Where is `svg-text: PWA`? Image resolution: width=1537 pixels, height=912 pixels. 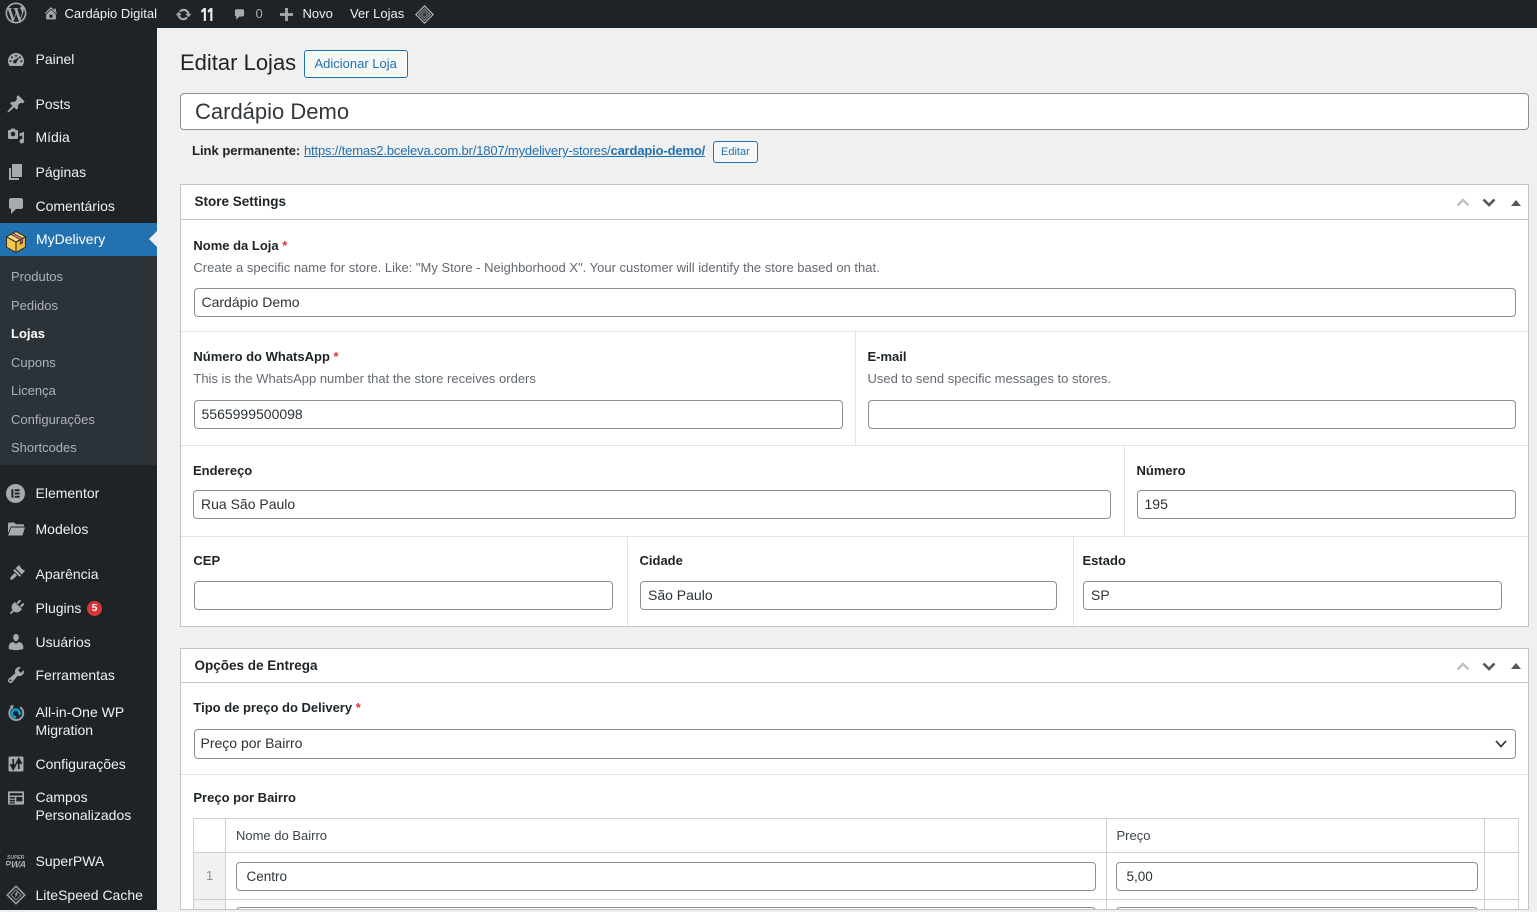 svg-text: PWA is located at coordinates (16, 864).